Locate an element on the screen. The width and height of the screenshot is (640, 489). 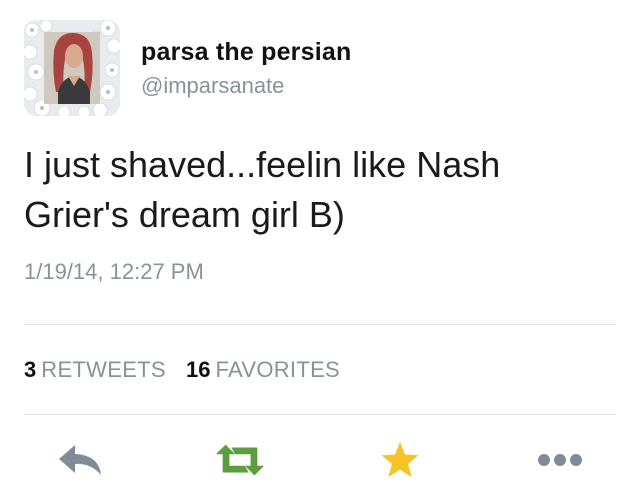
favorites-count: 16 is located at coordinates (198, 369).